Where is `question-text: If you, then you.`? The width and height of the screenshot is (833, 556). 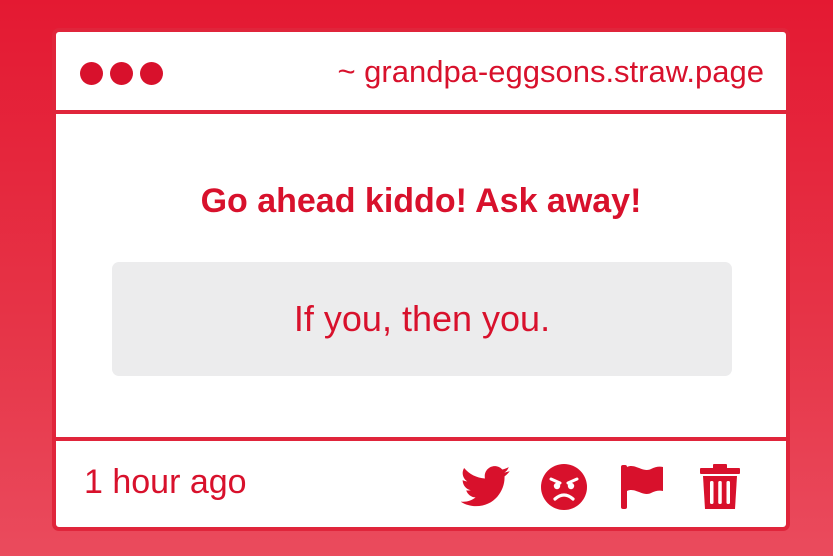 question-text: If you, then you. is located at coordinates (422, 318).